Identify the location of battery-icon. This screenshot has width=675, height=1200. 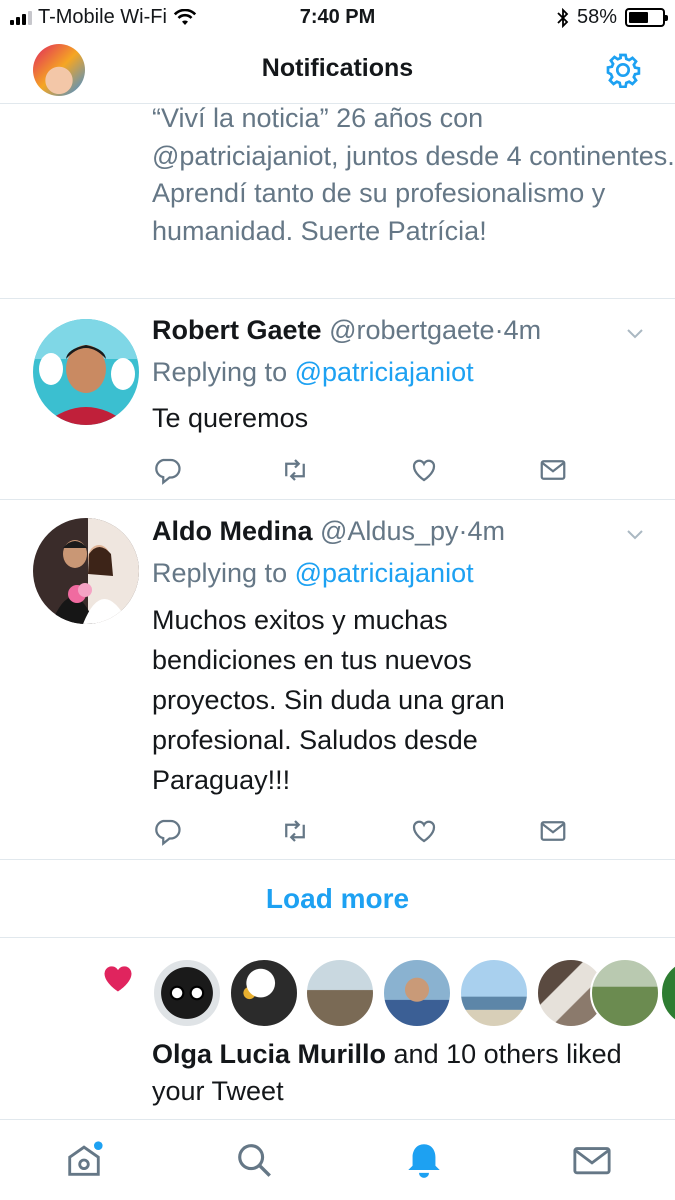
(646, 17).